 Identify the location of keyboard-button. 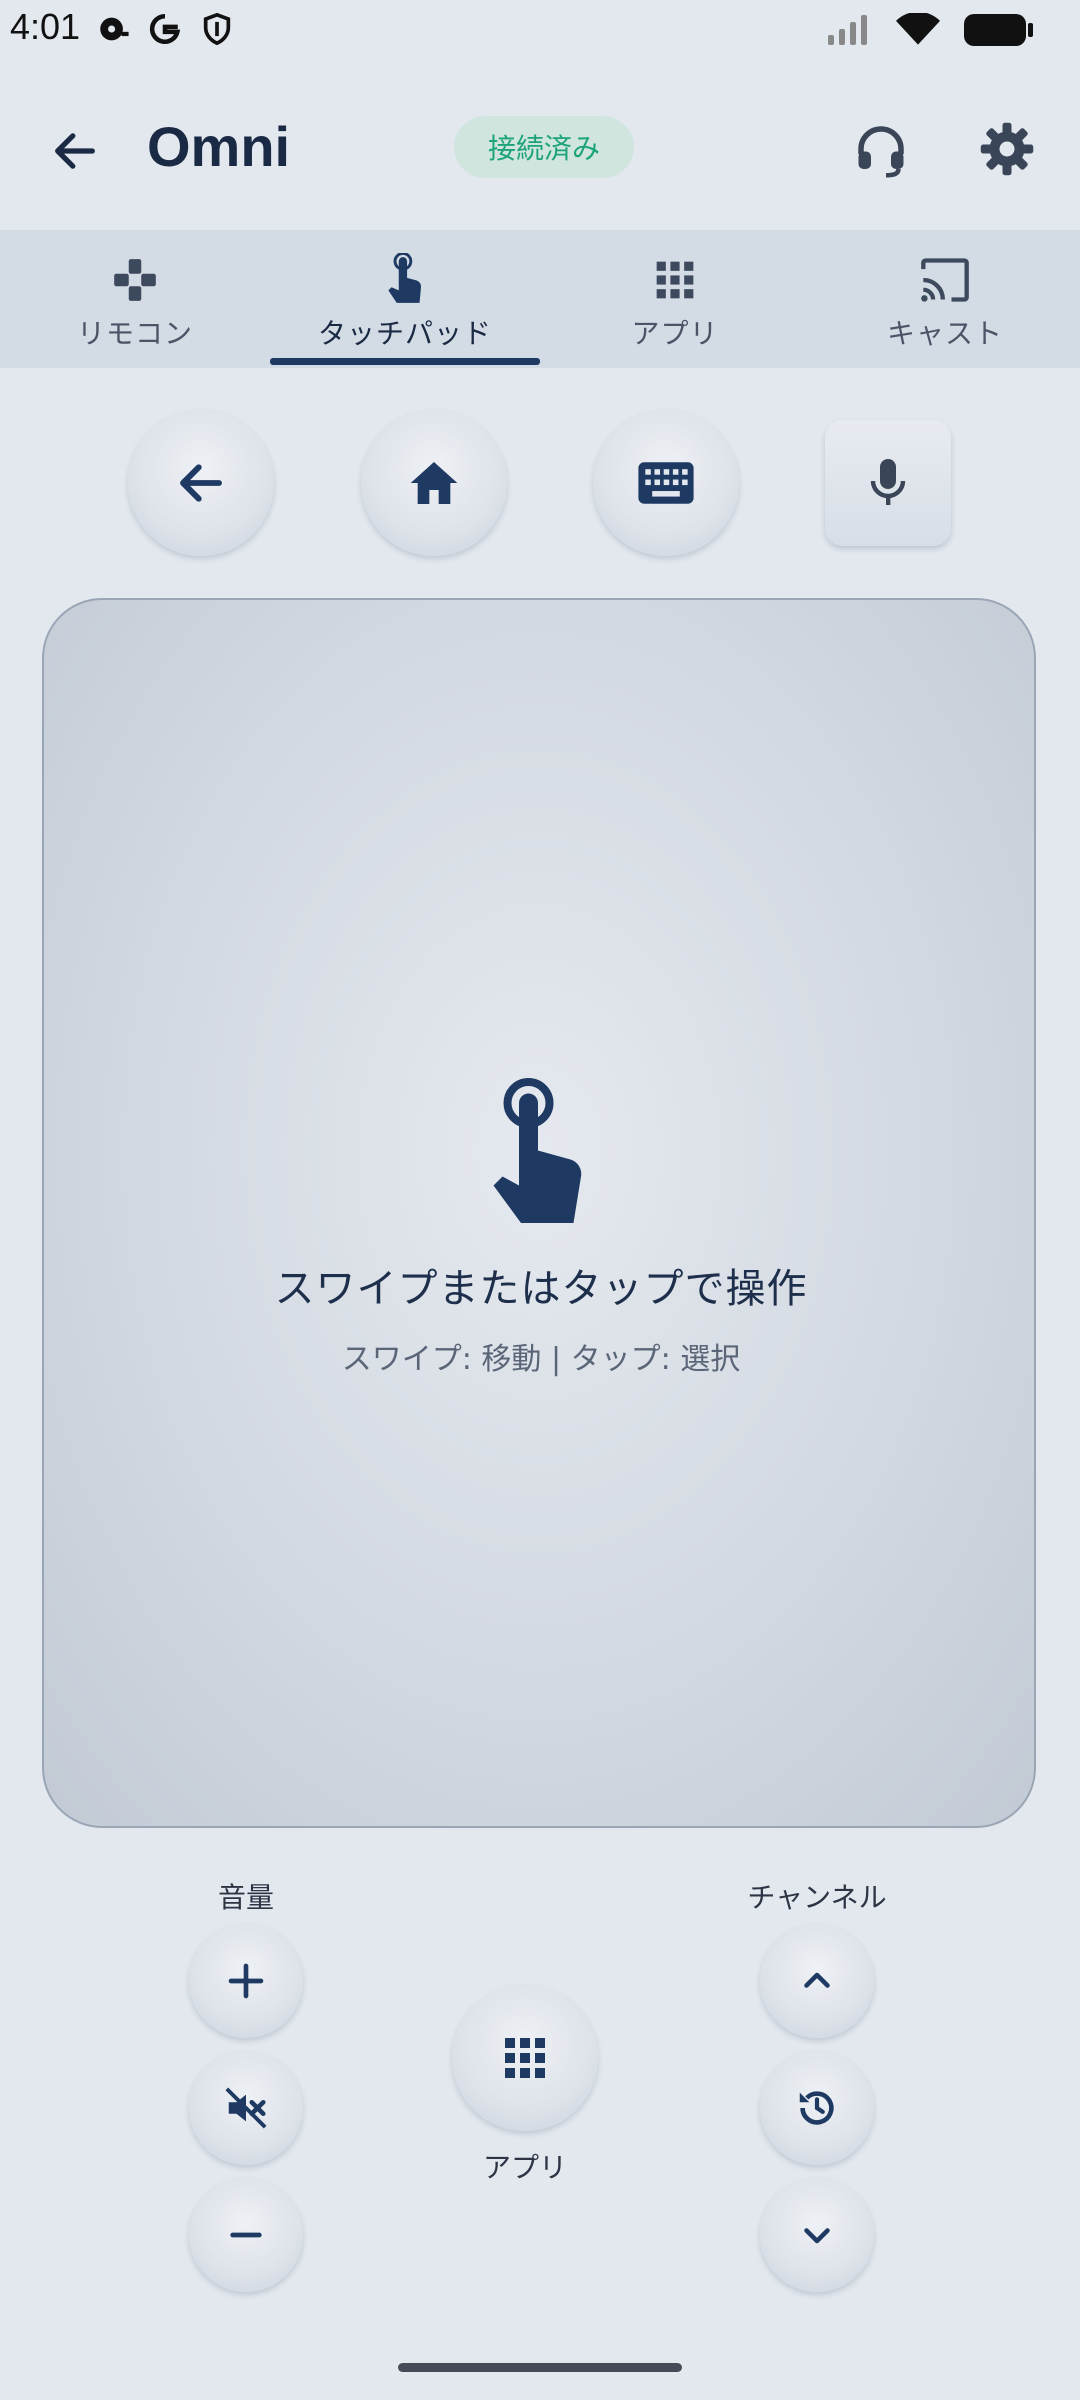
(666, 483).